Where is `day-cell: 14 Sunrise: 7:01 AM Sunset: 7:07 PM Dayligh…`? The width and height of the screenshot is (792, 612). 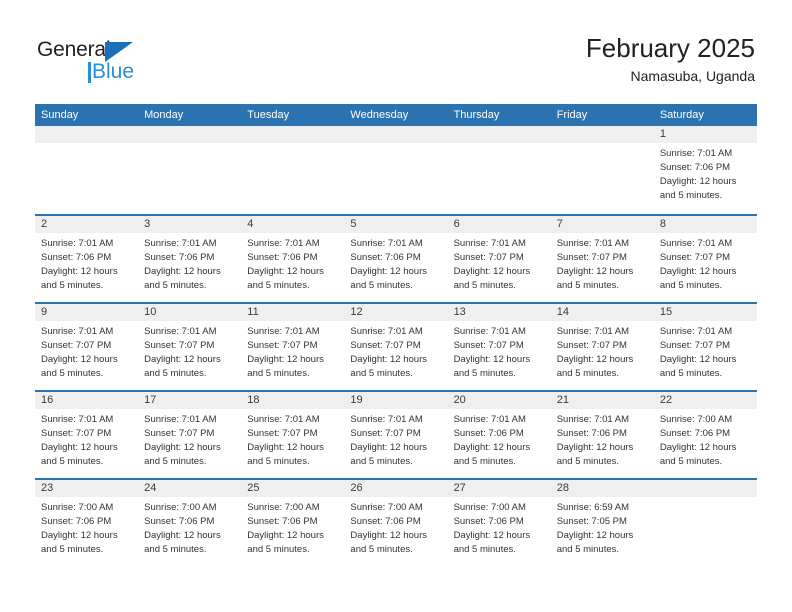 day-cell: 14 Sunrise: 7:01 AM Sunset: 7:07 PM Dayligh… is located at coordinates (602, 347).